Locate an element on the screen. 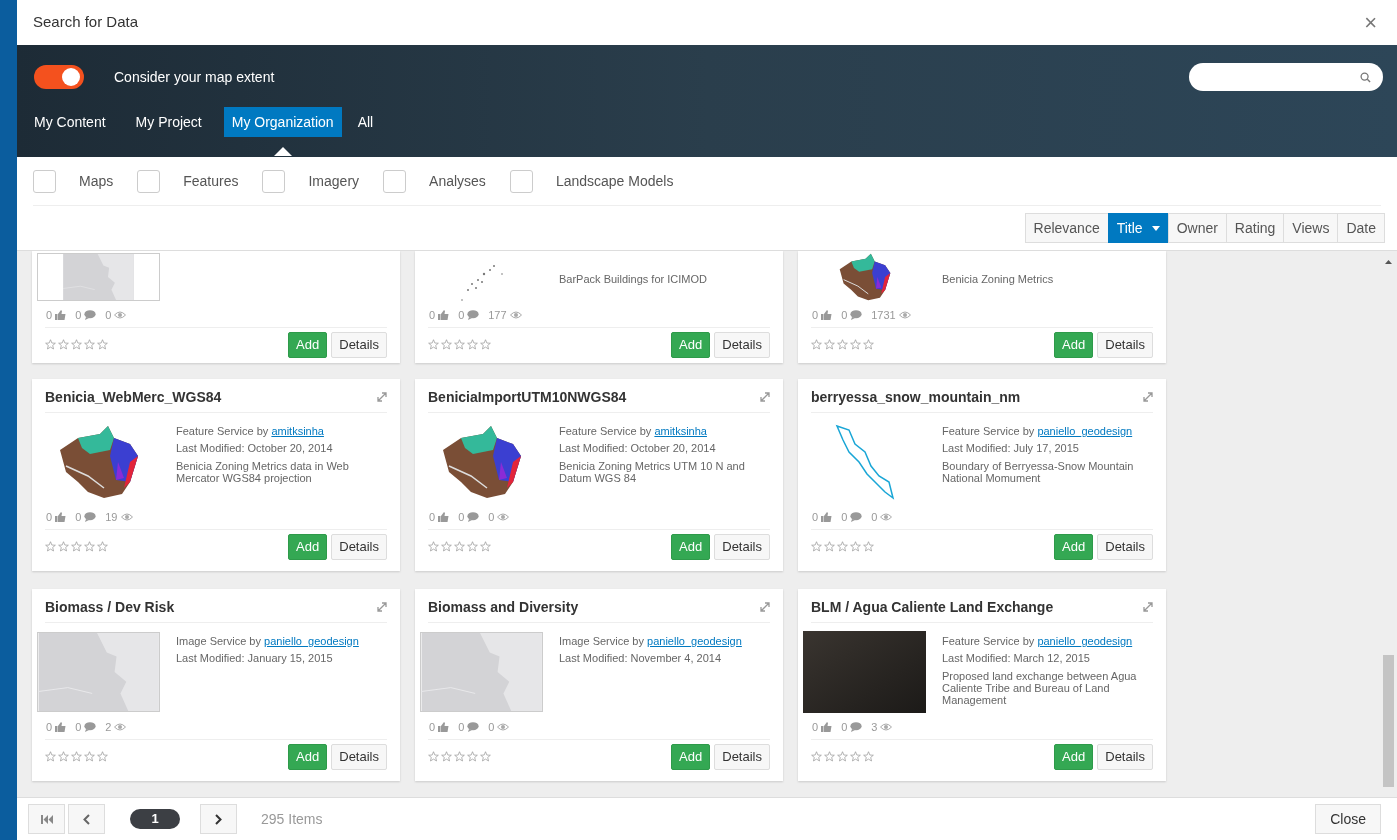  card-title: berryessa_snow_mountain_nm is located at coordinates (916, 397).